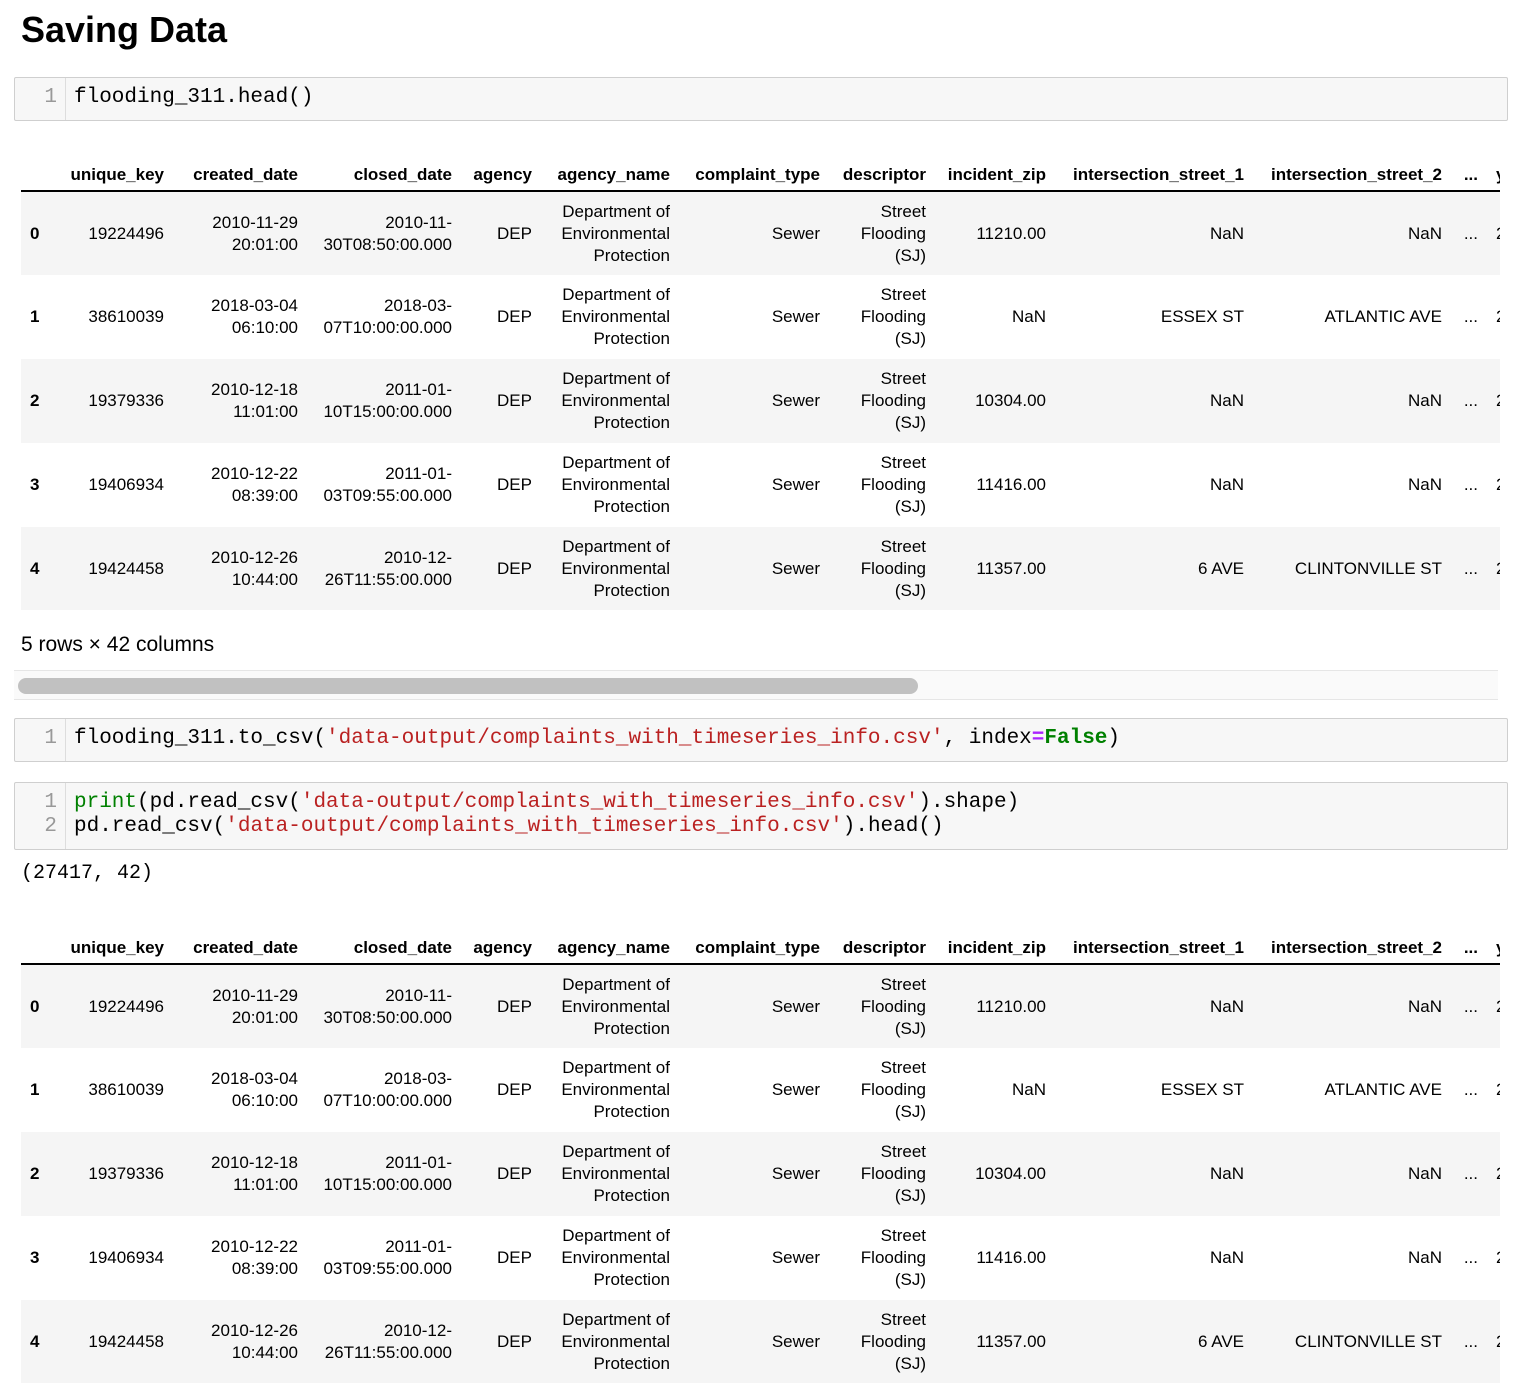  I want to click on table-cell: 2018-03-04 06:10:00, so click(254, 1089).